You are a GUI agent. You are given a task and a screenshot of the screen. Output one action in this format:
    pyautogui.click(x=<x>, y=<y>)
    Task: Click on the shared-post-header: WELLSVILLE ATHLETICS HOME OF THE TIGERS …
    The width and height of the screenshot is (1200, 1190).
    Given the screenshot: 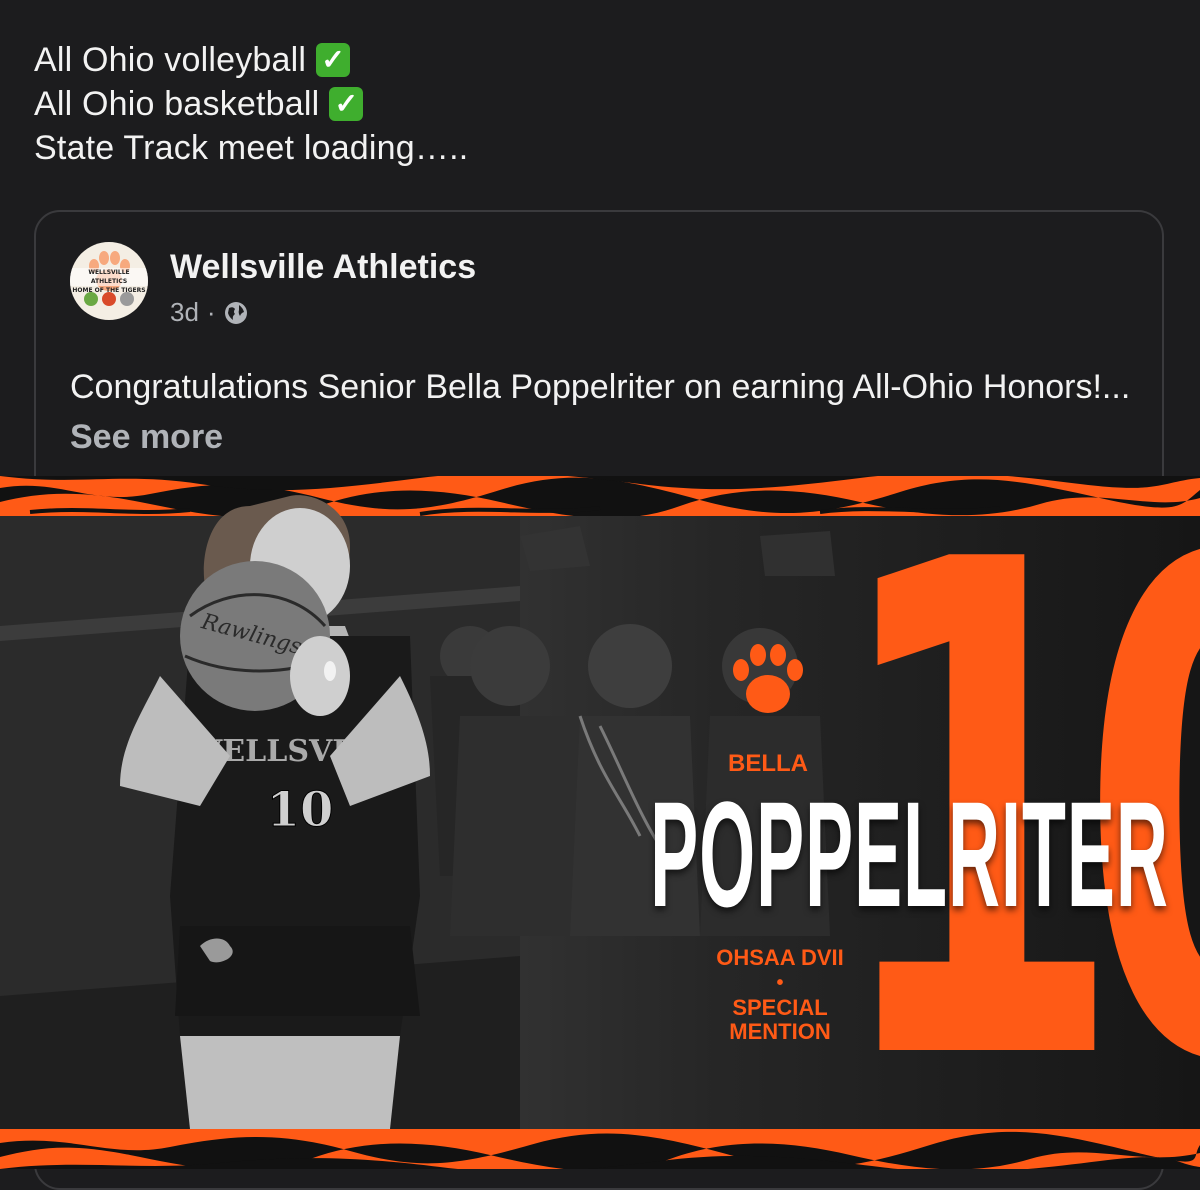 What is the action you would take?
    pyautogui.click(x=273, y=285)
    